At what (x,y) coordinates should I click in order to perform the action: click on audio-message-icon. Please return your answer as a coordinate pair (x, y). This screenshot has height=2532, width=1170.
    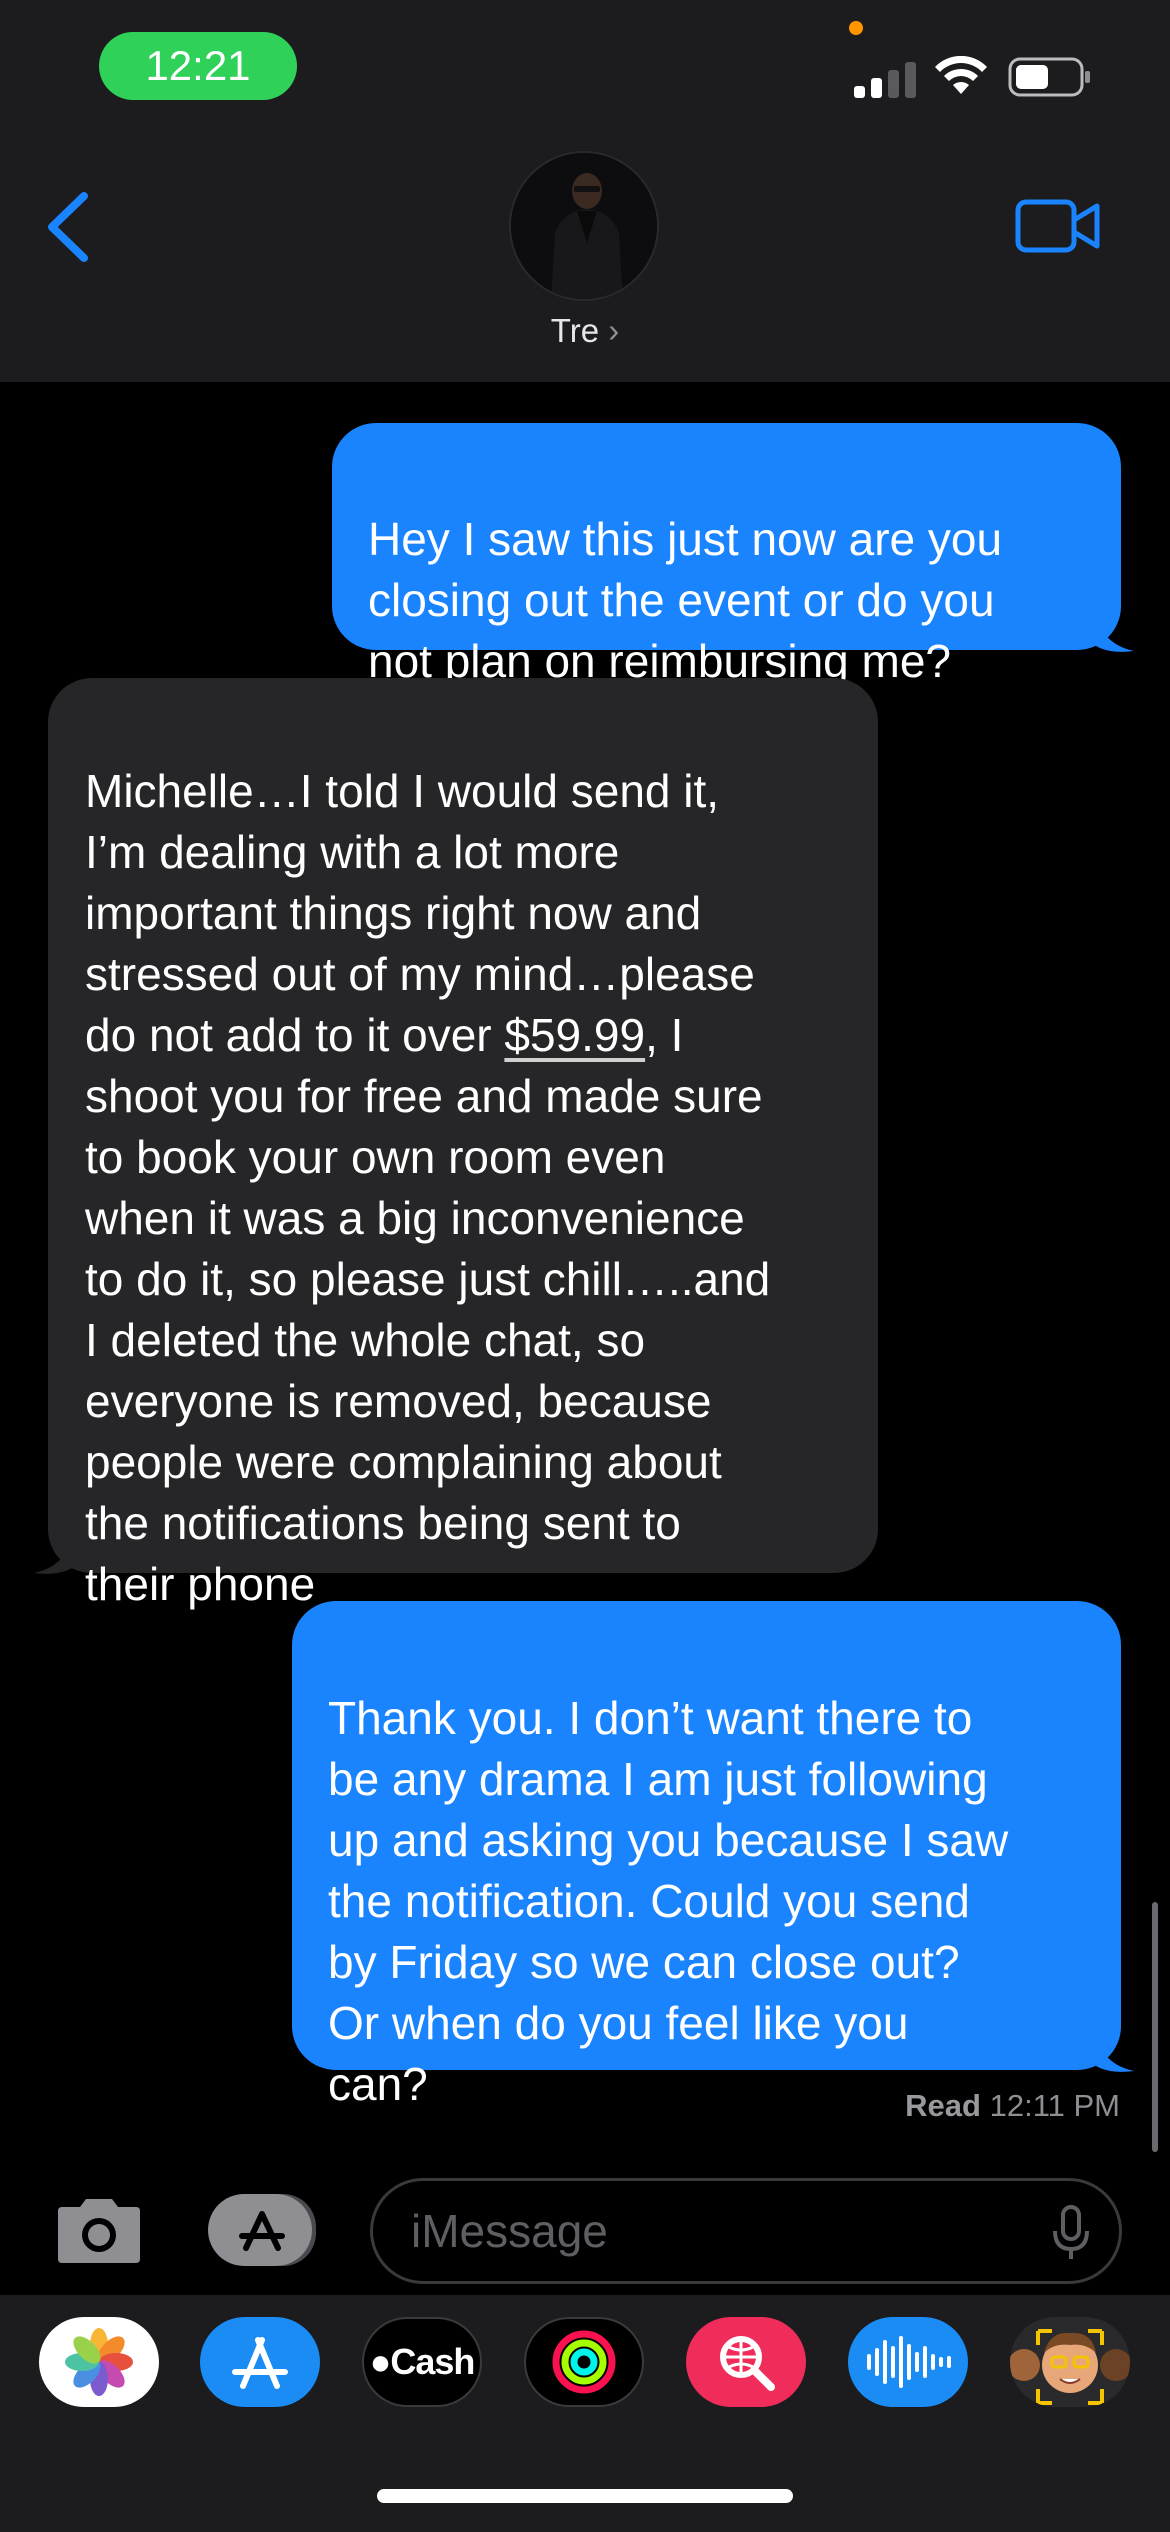
    Looking at the image, I should click on (908, 2362).